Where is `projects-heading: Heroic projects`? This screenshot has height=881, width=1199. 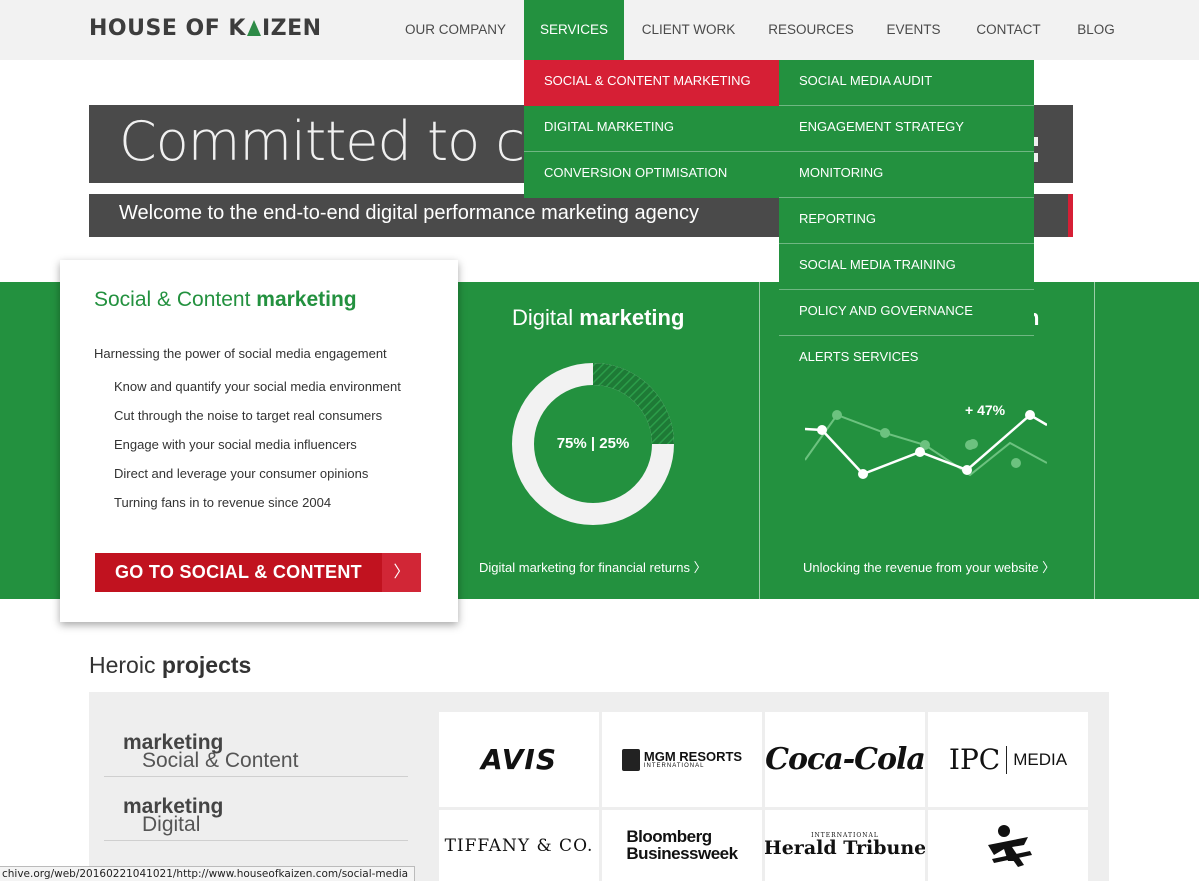
projects-heading: Heroic projects is located at coordinates (170, 665).